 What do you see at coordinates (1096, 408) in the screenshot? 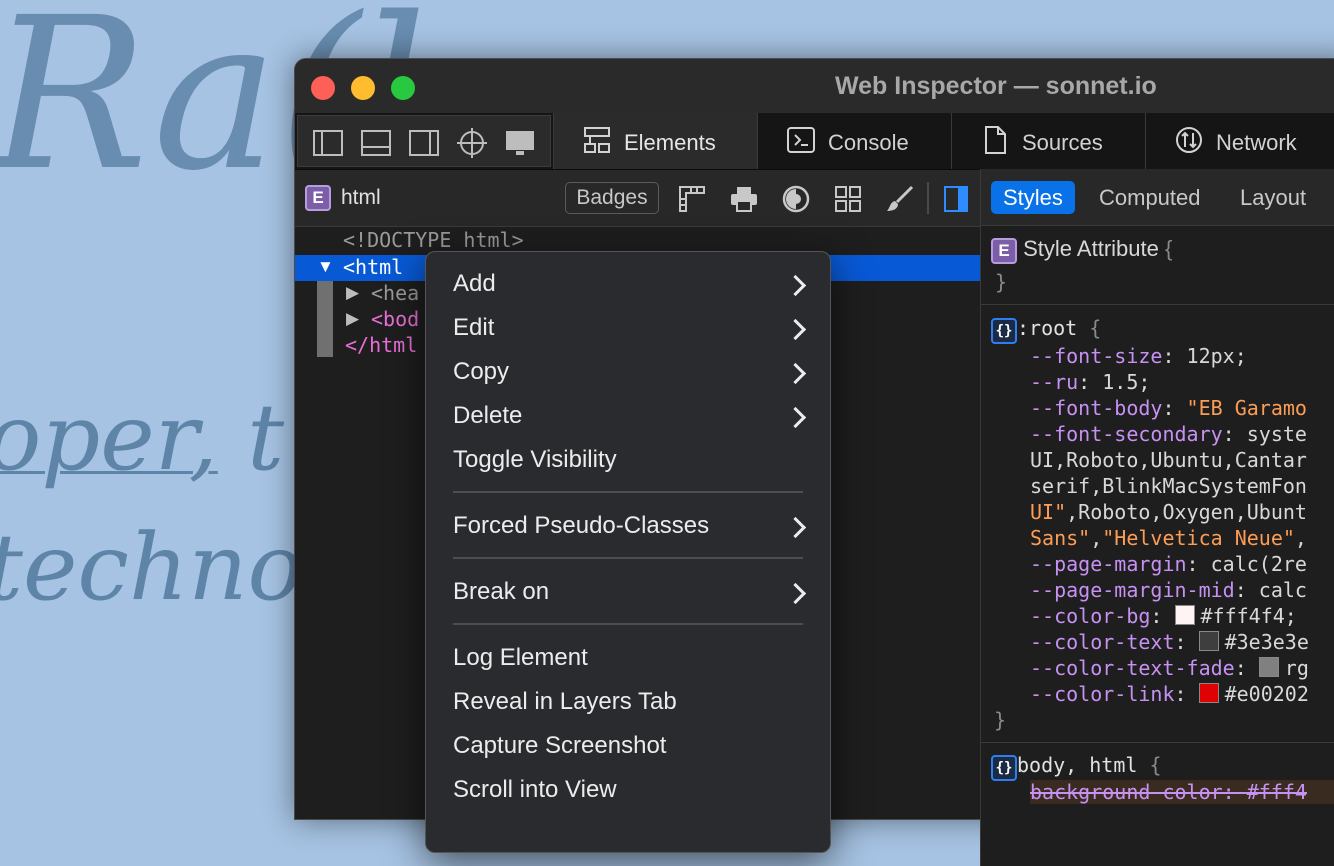
I see `property-name: --font-body` at bounding box center [1096, 408].